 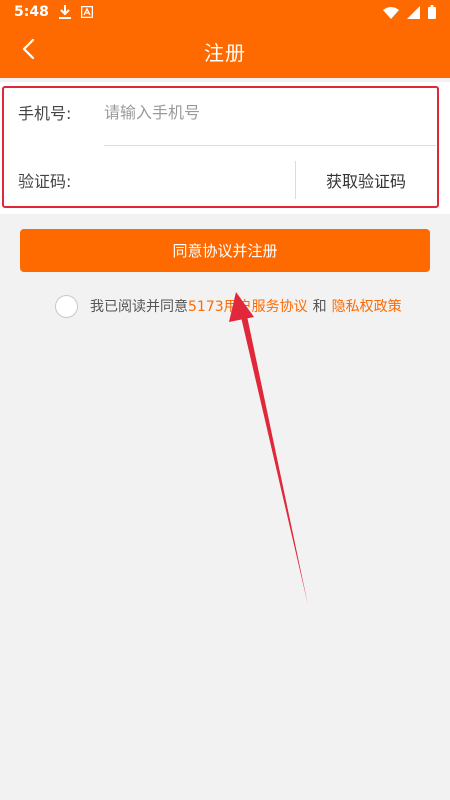 I want to click on agreement-checkbox, so click(x=66, y=306).